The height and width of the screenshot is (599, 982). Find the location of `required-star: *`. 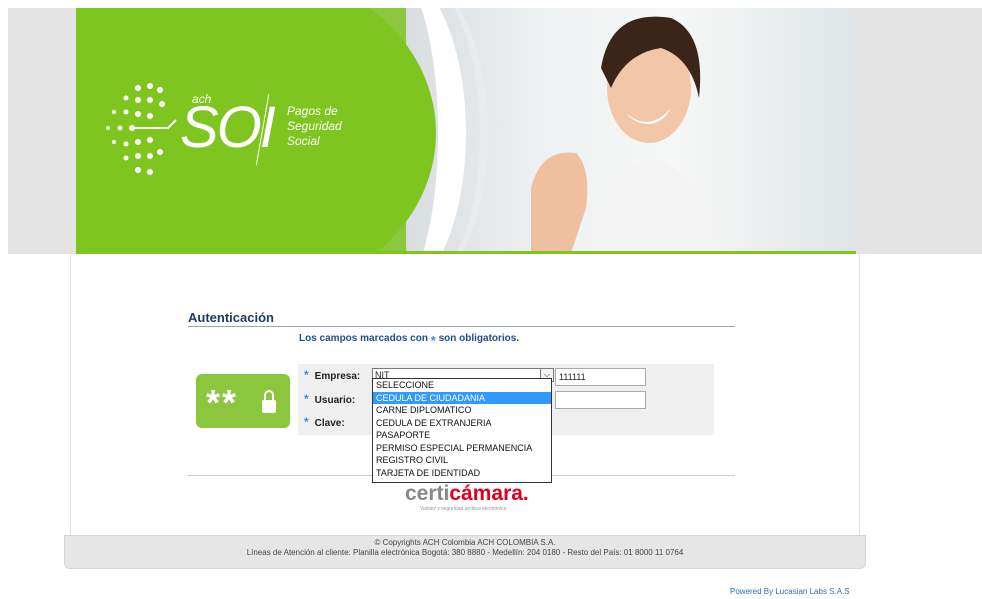

required-star: * is located at coordinates (433, 340).